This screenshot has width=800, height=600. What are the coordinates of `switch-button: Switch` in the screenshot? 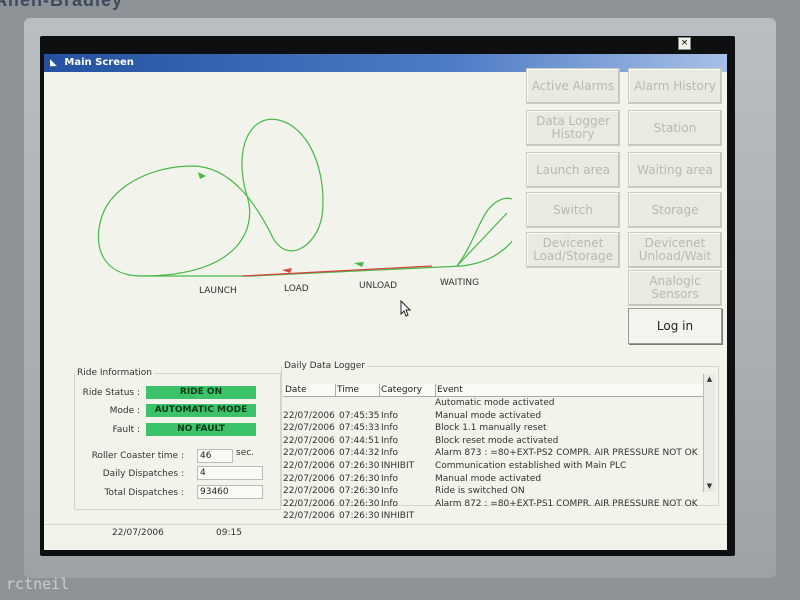 It's located at (573, 210).